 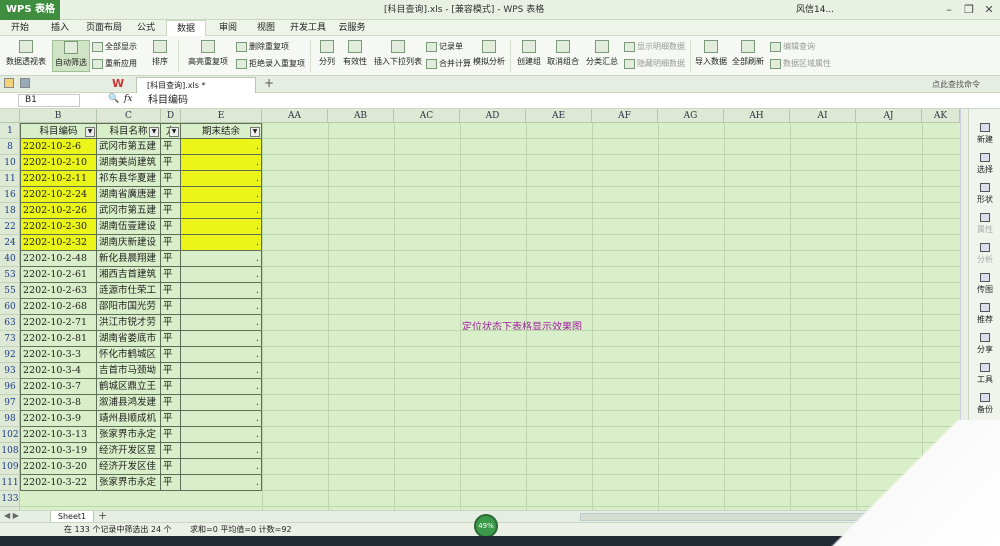 What do you see at coordinates (984, 344) in the screenshot?
I see `share-button: 分享` at bounding box center [984, 344].